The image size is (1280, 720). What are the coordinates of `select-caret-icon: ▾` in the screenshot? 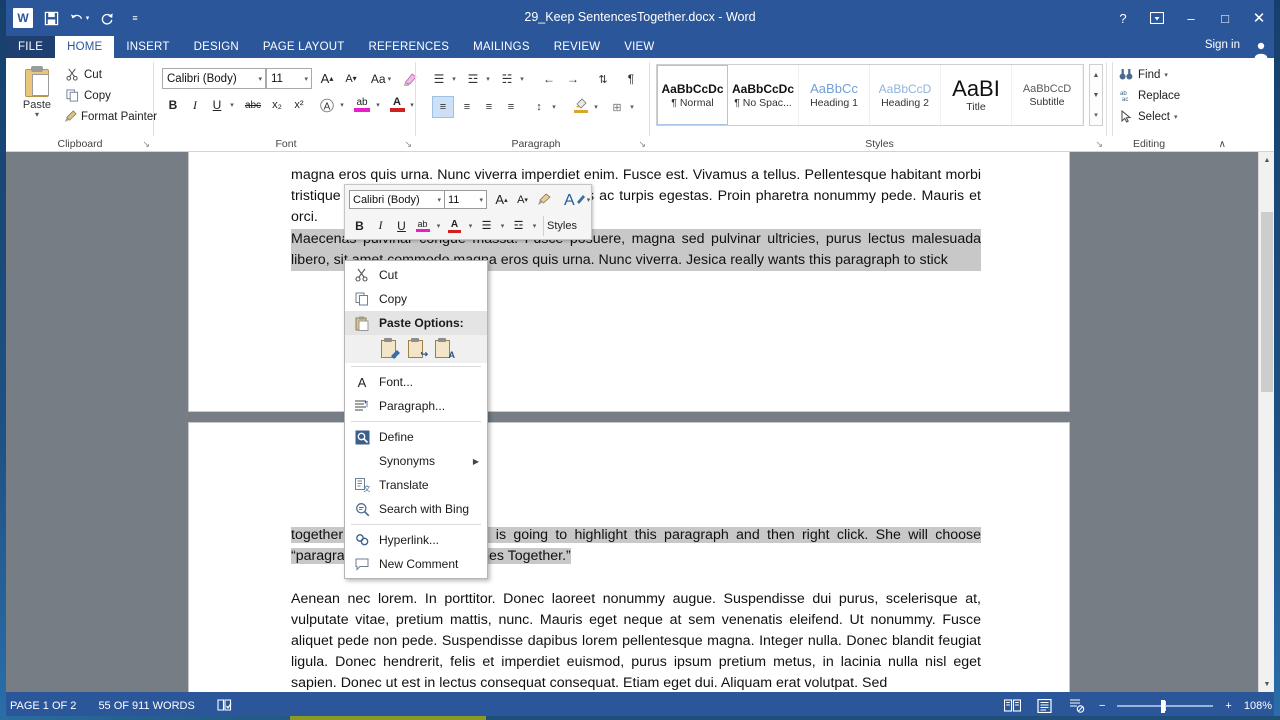 It's located at (1176, 117).